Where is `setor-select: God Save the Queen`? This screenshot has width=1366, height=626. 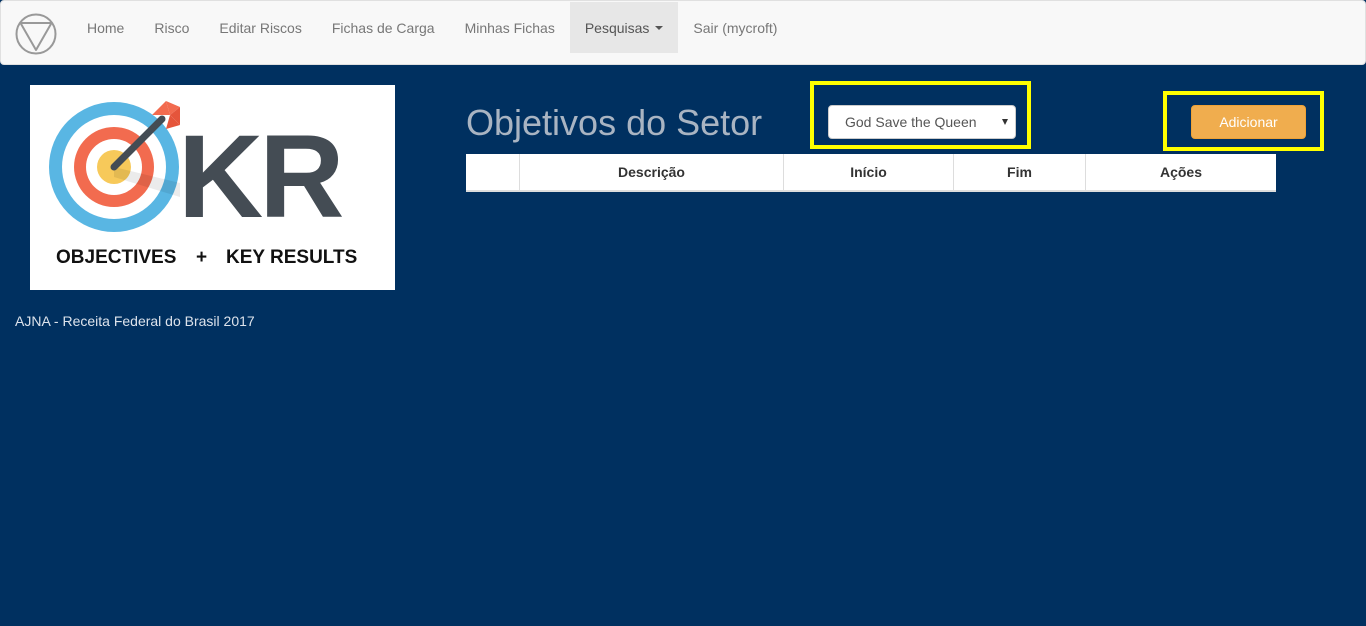
setor-select: God Save the Queen is located at coordinates (922, 122).